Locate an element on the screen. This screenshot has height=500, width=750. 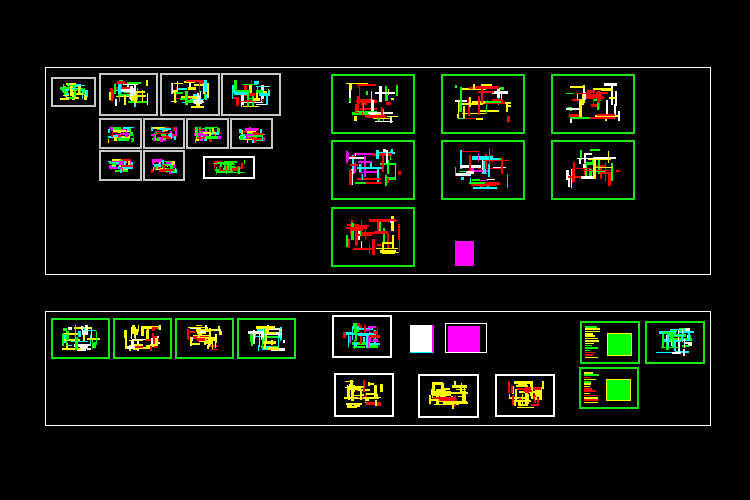
white-block is located at coordinates (422, 339).